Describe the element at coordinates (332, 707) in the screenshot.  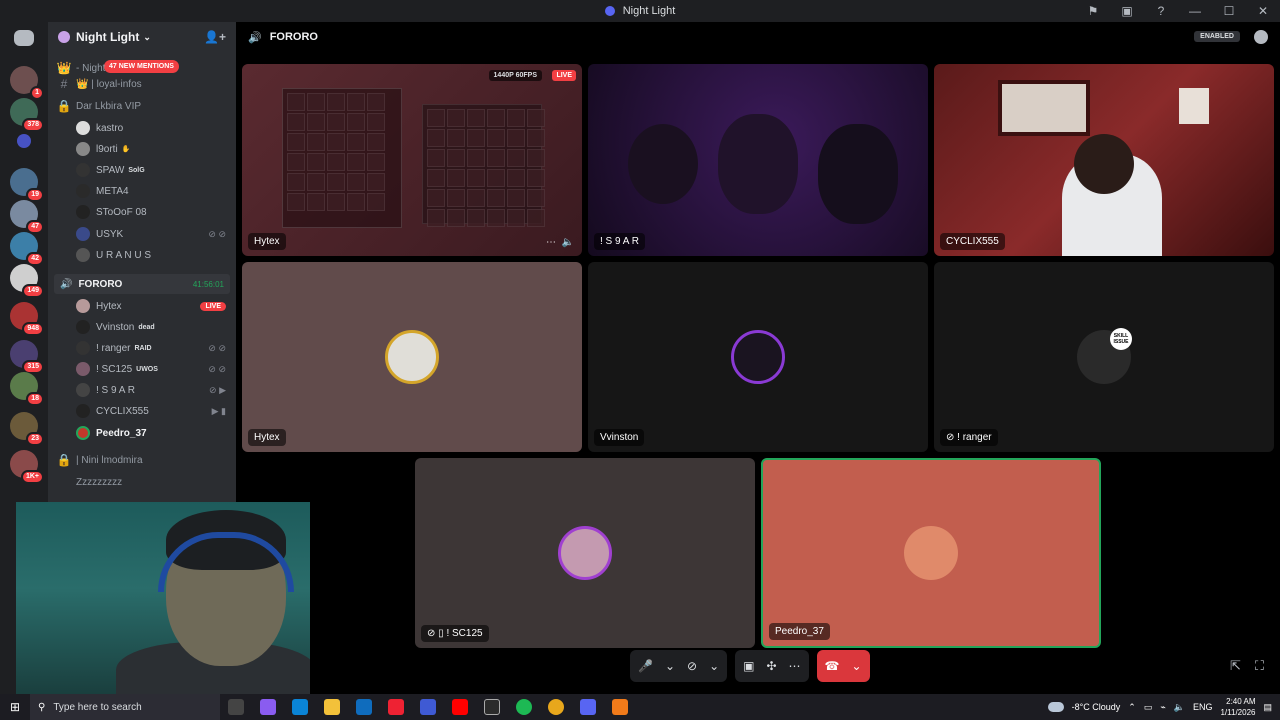
I see `file-explorer-icon` at that location.